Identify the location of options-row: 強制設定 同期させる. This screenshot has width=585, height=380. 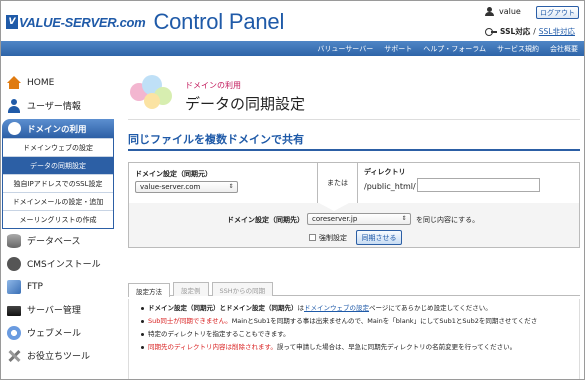
(355, 237).